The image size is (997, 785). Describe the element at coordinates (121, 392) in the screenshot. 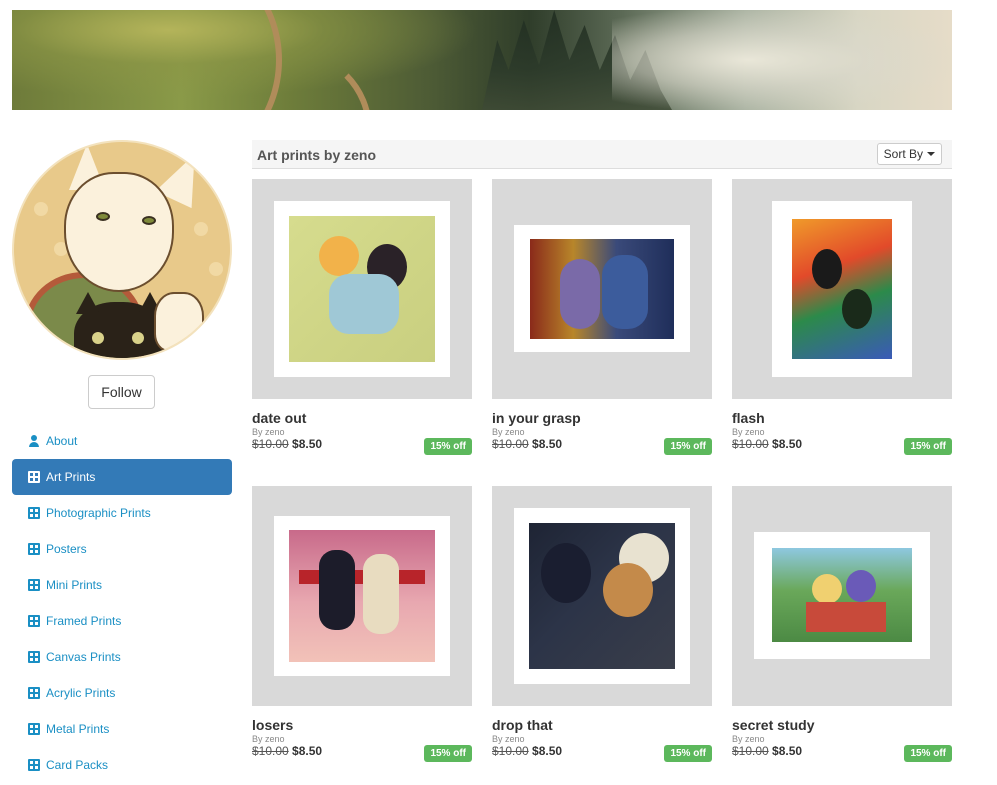

I see `follow-button: Follow` at that location.